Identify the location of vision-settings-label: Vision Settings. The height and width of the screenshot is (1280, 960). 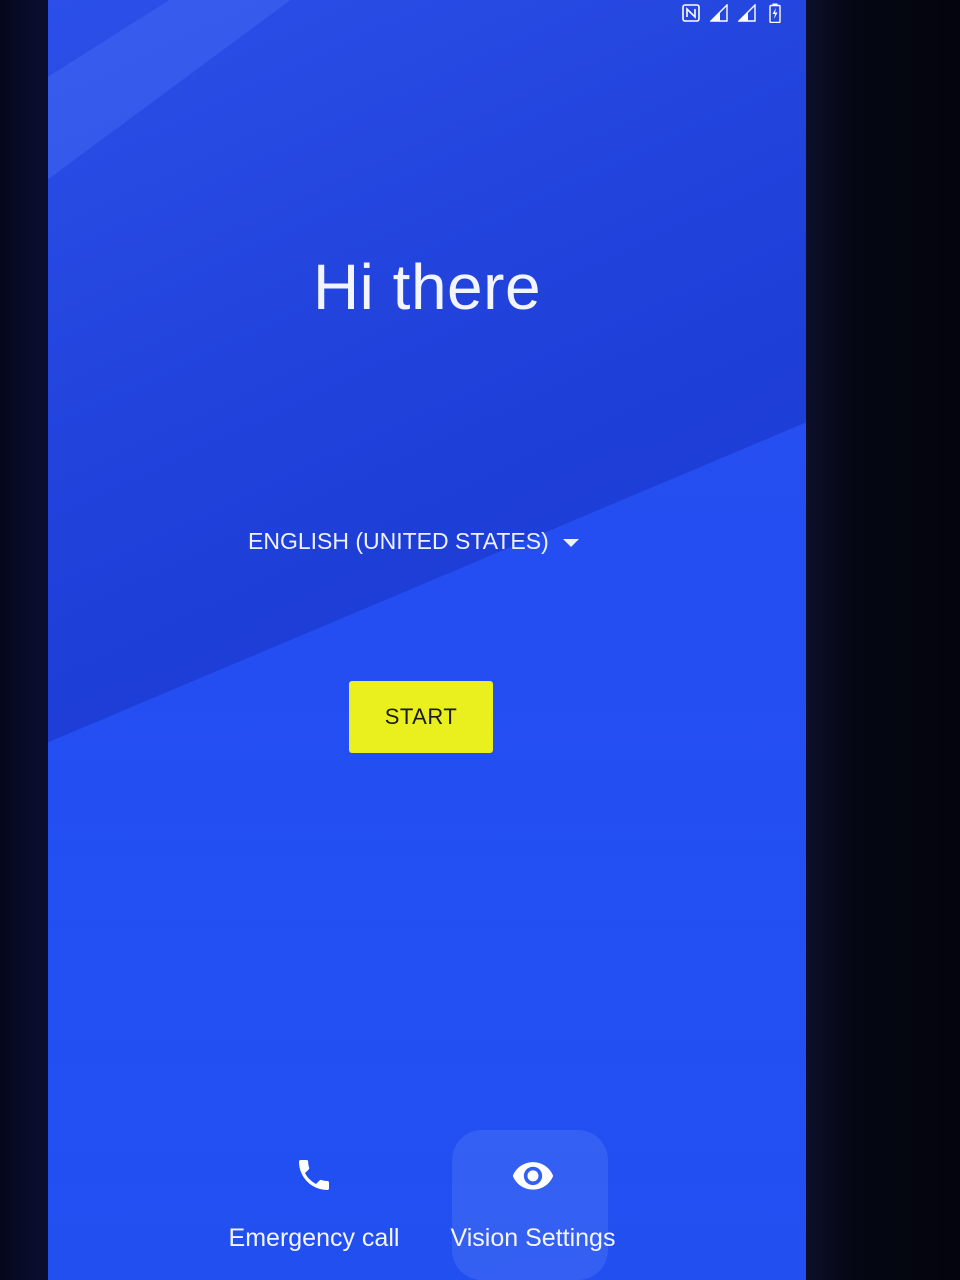
(533, 1238).